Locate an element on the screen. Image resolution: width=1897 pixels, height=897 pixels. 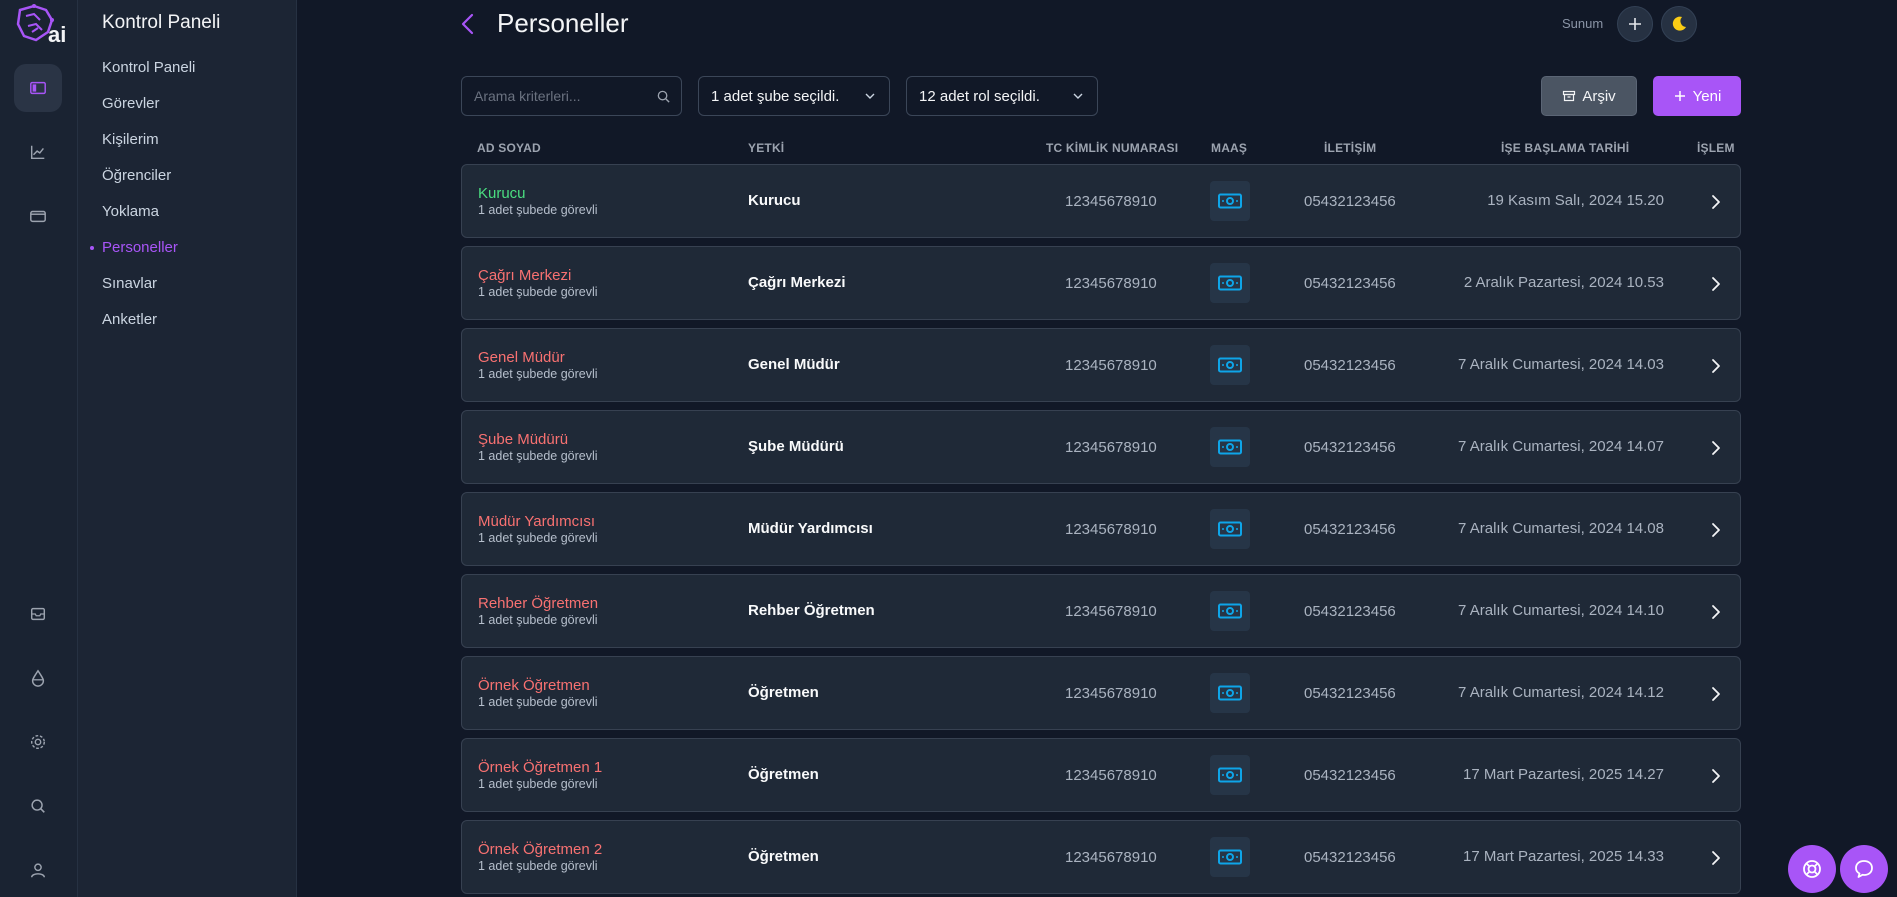
rail-settings-button is located at coordinates (38, 742).